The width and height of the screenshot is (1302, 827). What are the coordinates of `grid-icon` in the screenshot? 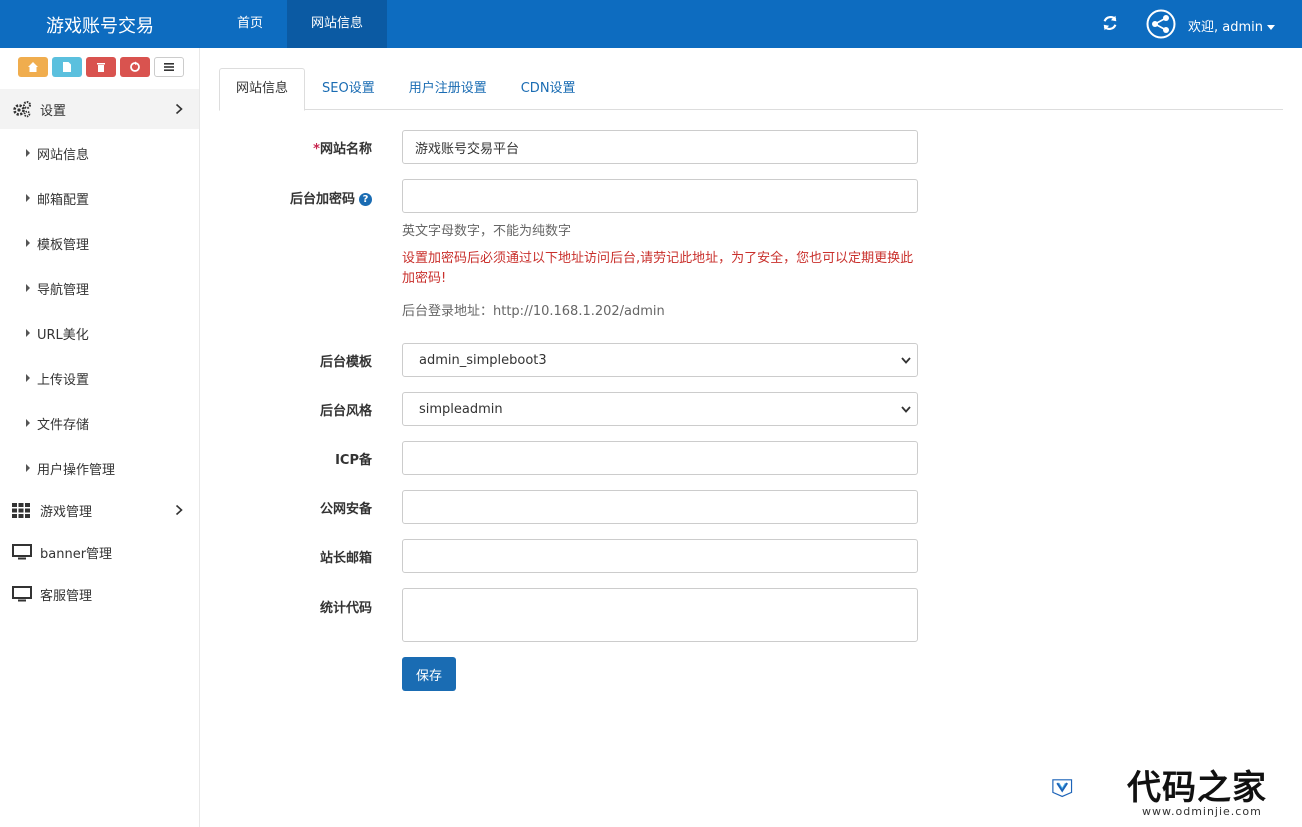 It's located at (22, 510).